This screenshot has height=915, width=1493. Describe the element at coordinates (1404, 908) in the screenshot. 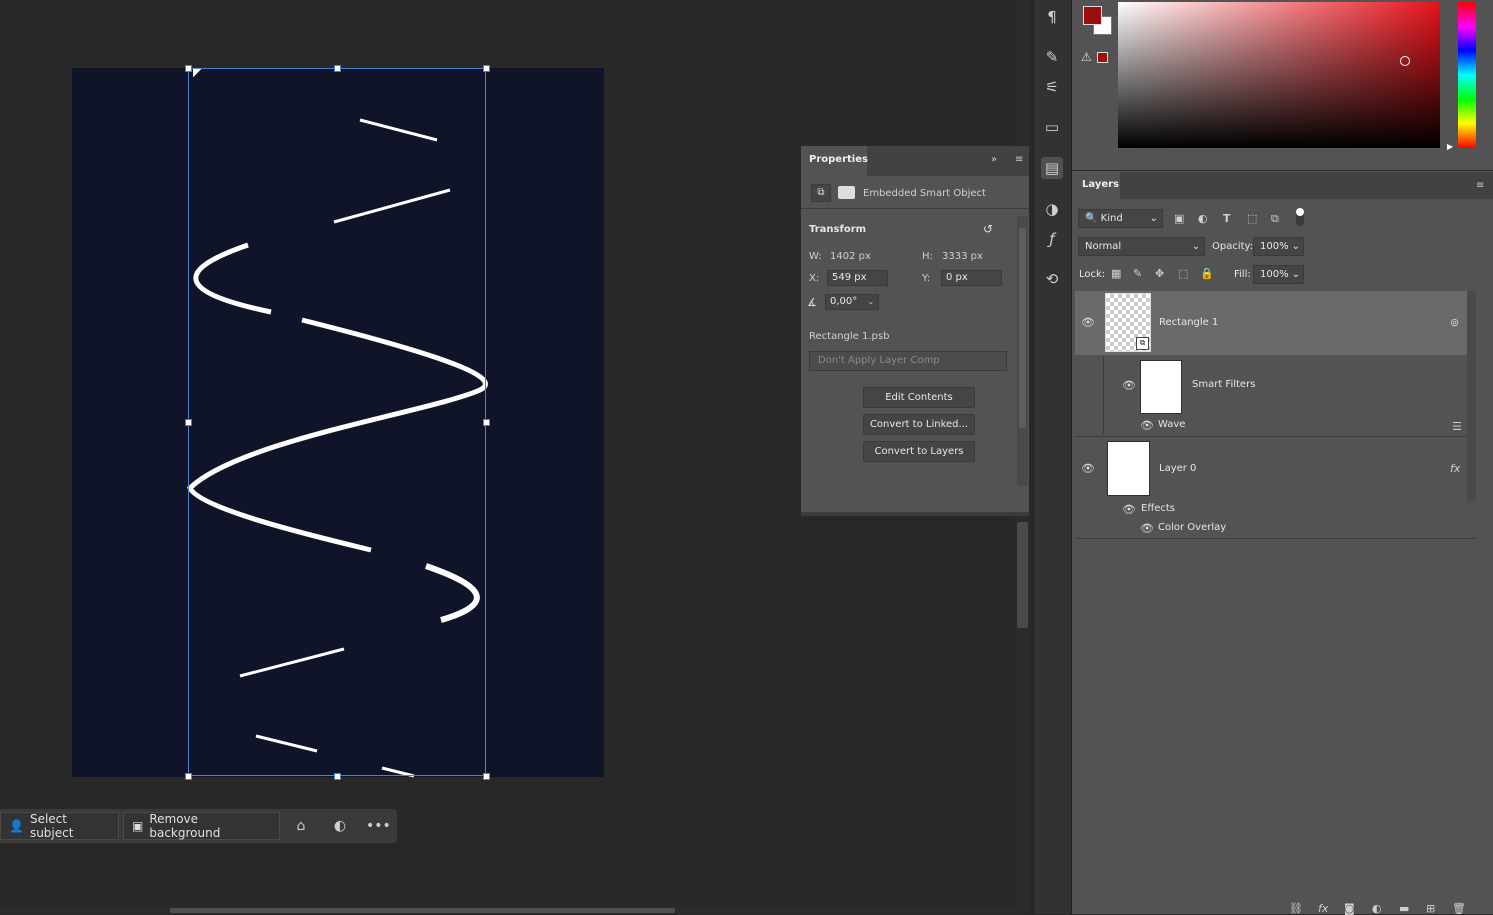

I see `new-group-folder-icon: ▬` at that location.